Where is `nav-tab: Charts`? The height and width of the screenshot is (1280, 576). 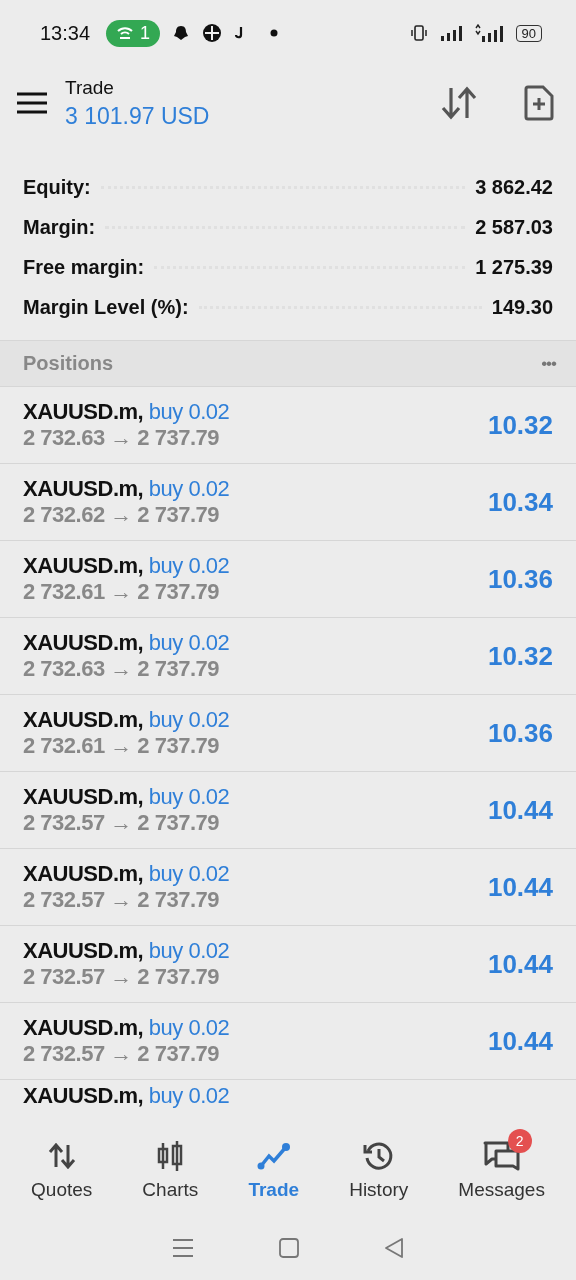 nav-tab: Charts is located at coordinates (170, 1162).